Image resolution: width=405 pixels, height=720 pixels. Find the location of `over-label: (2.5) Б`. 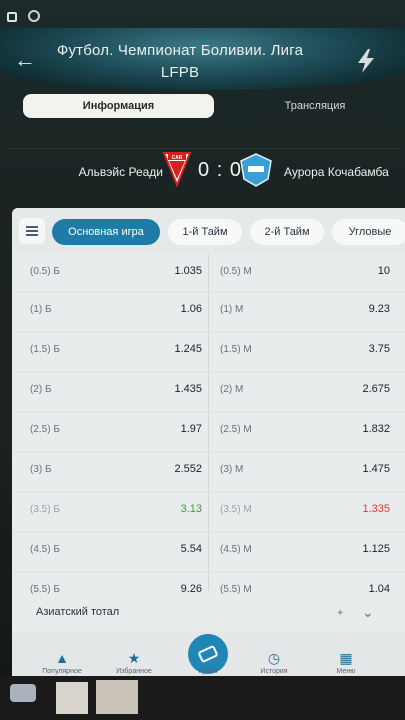

over-label: (2.5) Б is located at coordinates (45, 429).